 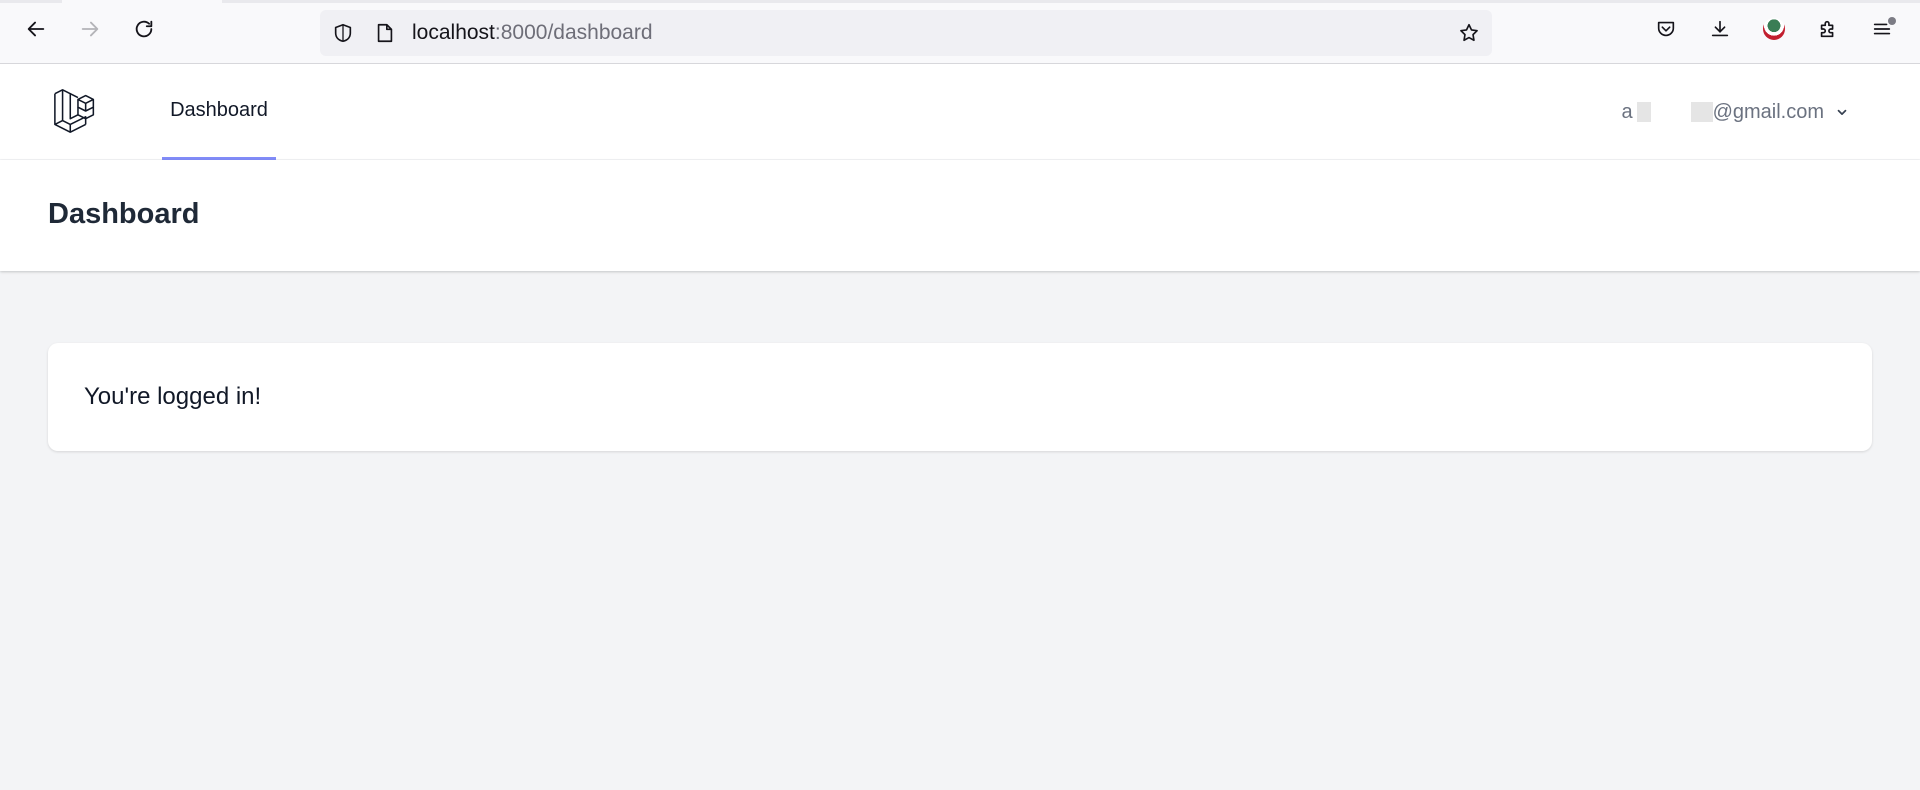 What do you see at coordinates (1469, 33) in the screenshot?
I see `bookmark-star-icon` at bounding box center [1469, 33].